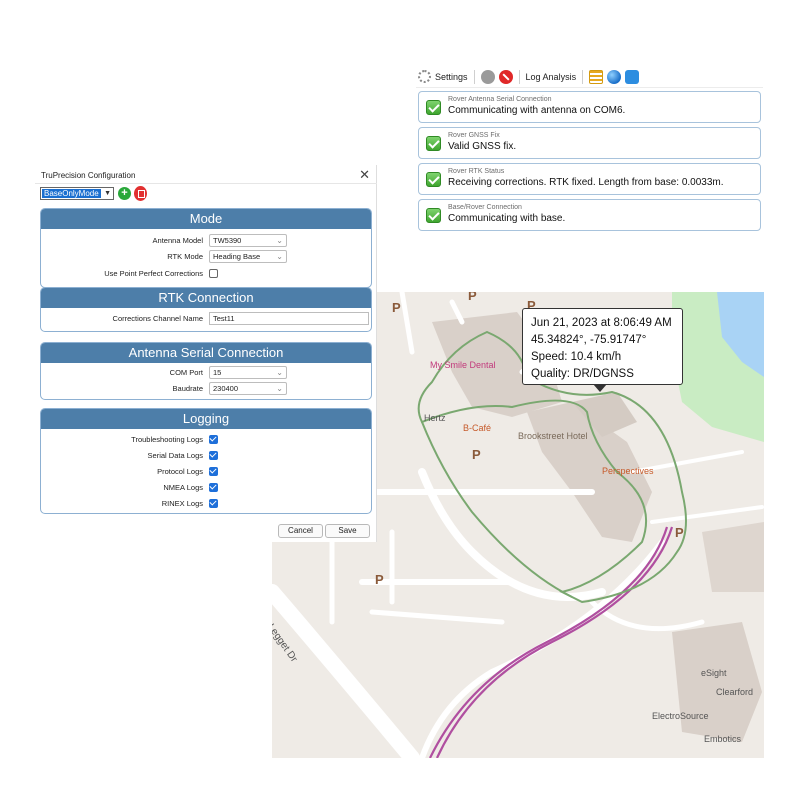 This screenshot has height=800, width=800. I want to click on status-text: Communicating with antenna on COM6., so click(537, 110).